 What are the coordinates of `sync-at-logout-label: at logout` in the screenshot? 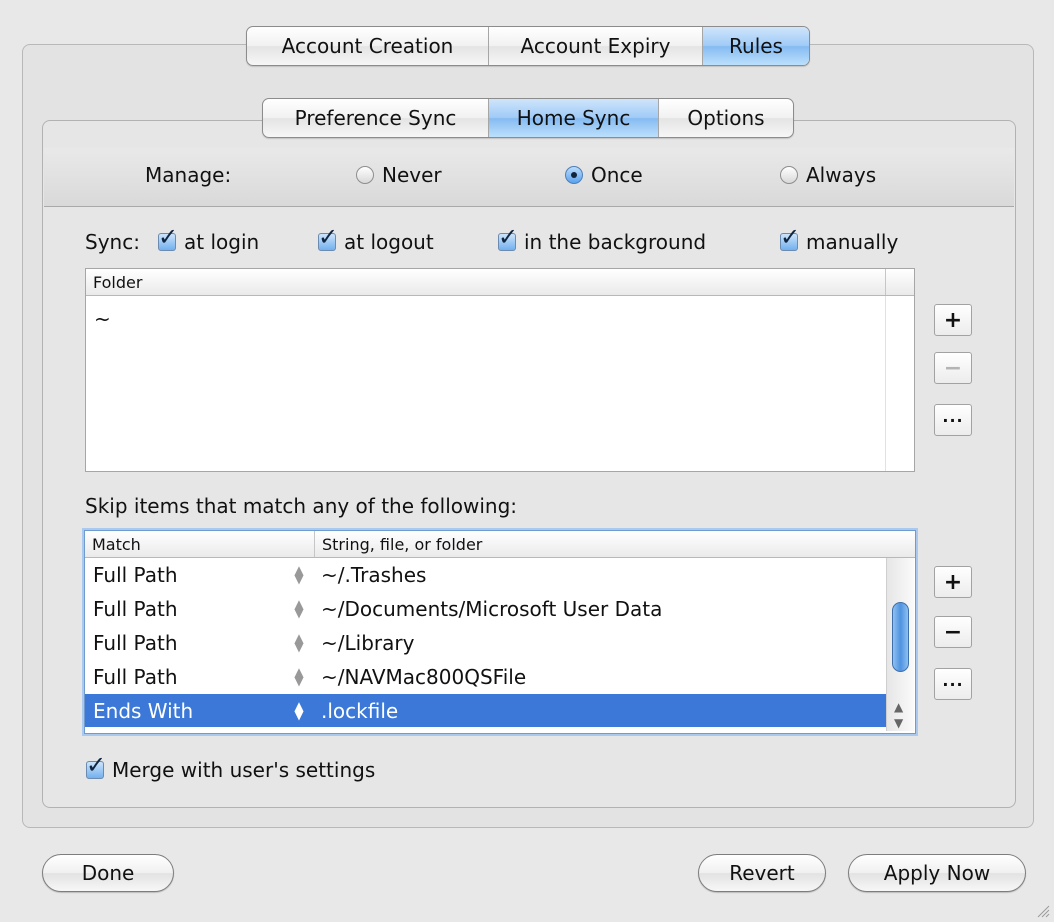 It's located at (389, 242).